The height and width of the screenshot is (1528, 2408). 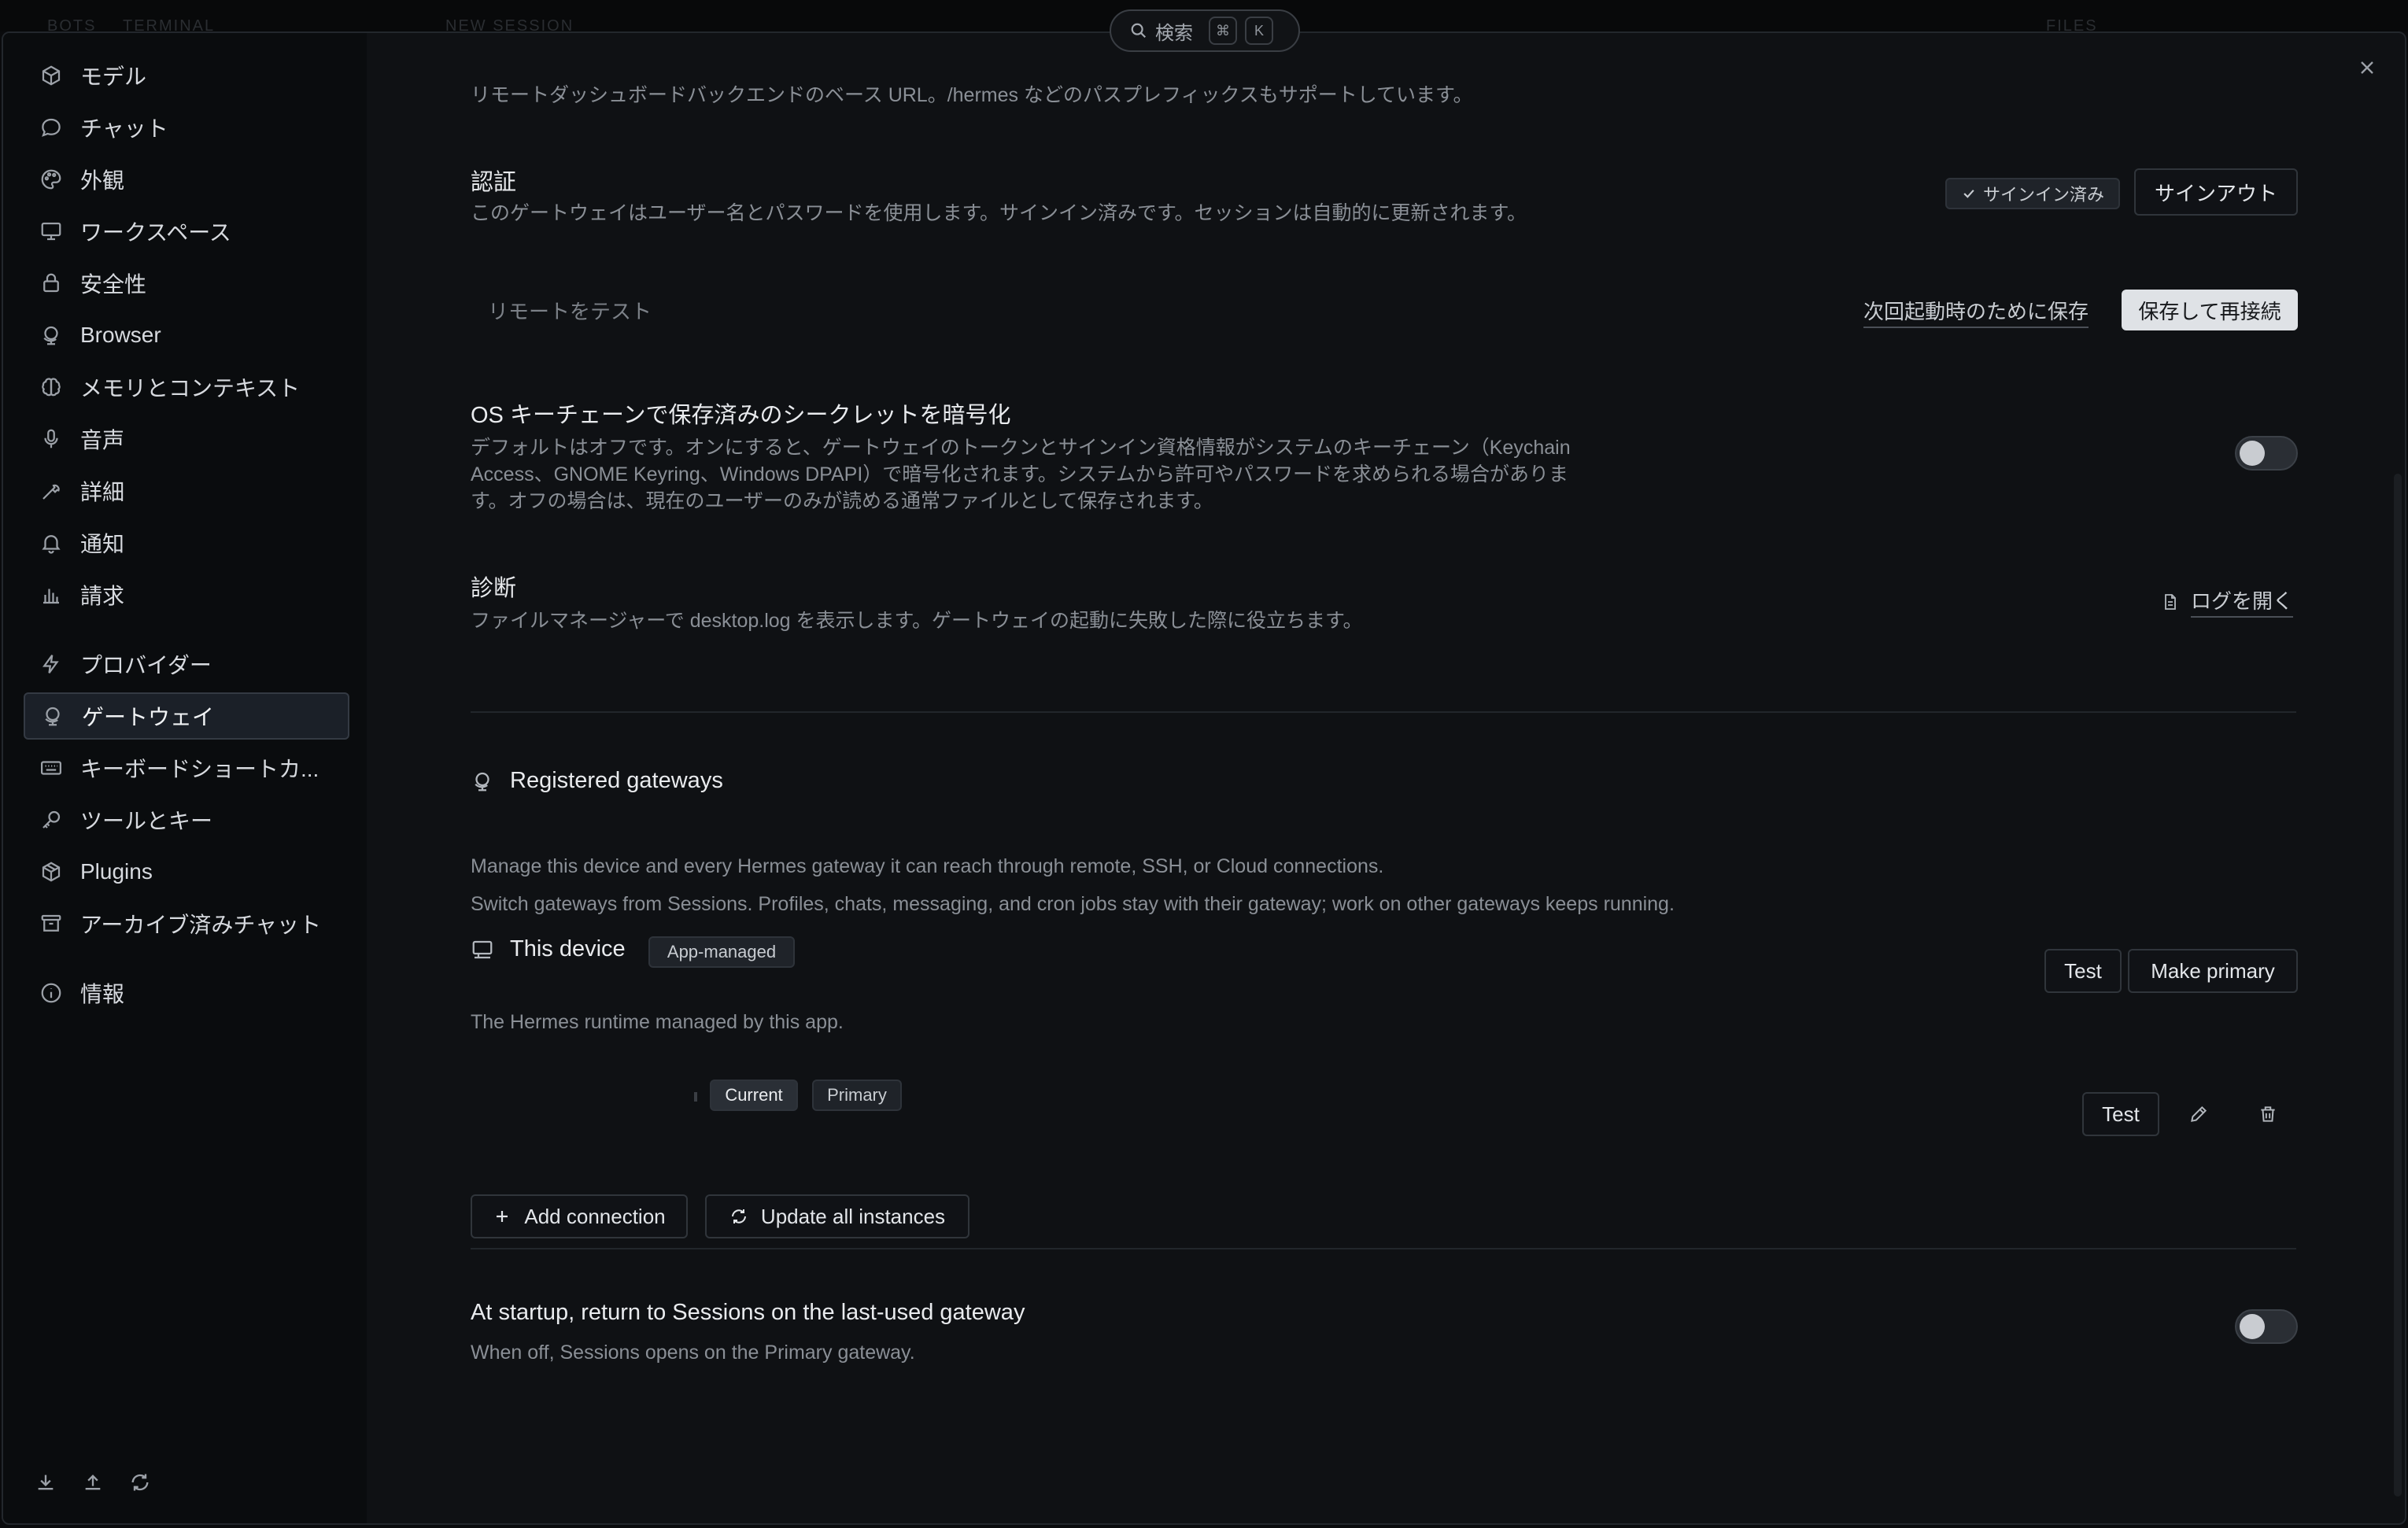 I want to click on palette-icon, so click(x=51, y=179).